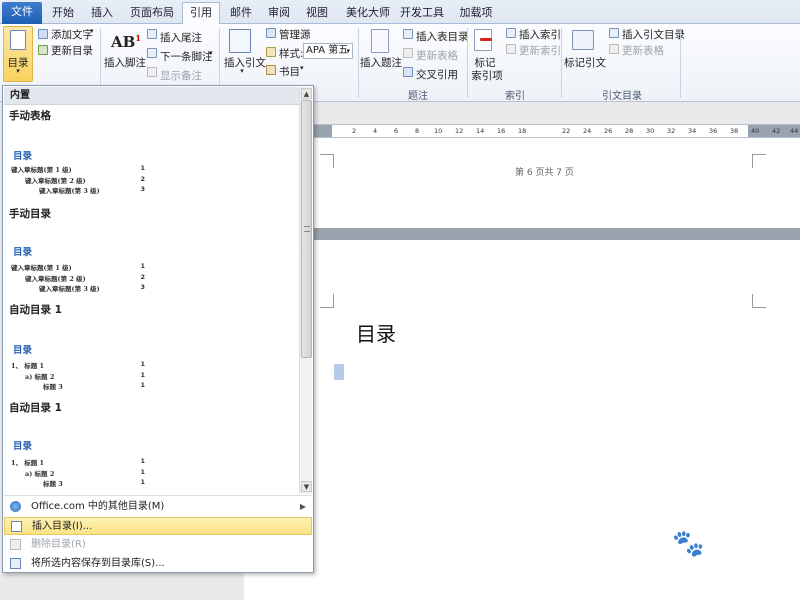  What do you see at coordinates (30, 214) in the screenshot?
I see `section-title: 手动目录` at bounding box center [30, 214].